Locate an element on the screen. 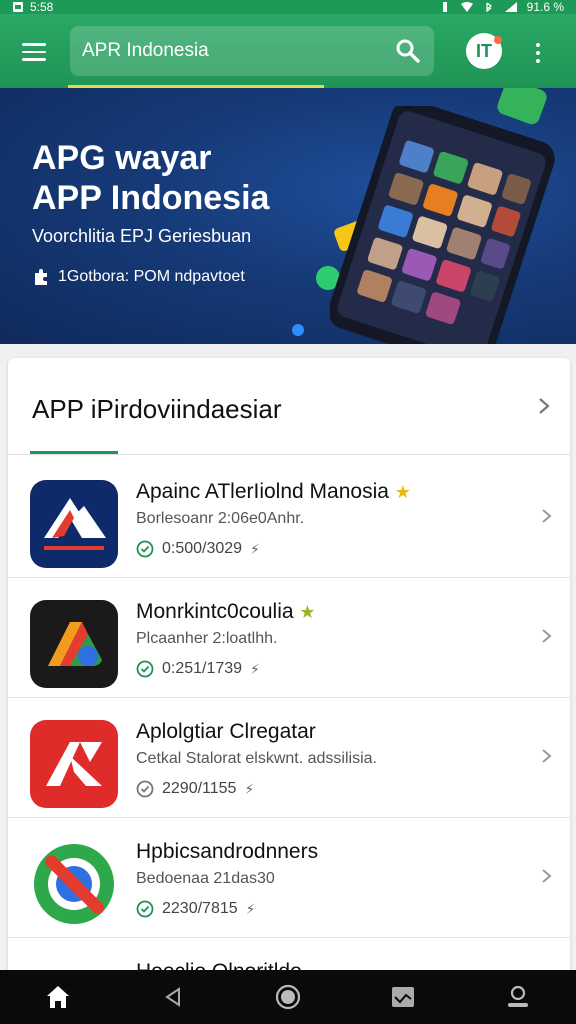 The height and width of the screenshot is (1024, 576). app-name-text: Hpbicsandrodnners is located at coordinates (227, 851).